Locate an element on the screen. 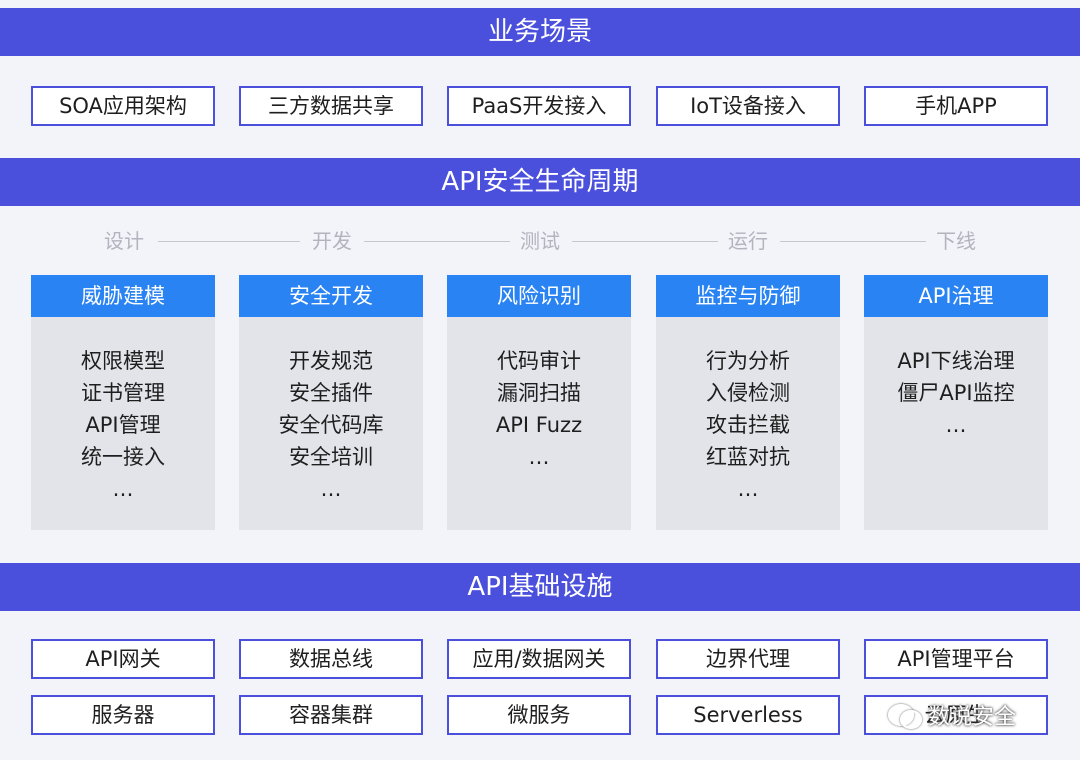 The height and width of the screenshot is (760, 1080). column-item: 入侵检测 is located at coordinates (748, 393).